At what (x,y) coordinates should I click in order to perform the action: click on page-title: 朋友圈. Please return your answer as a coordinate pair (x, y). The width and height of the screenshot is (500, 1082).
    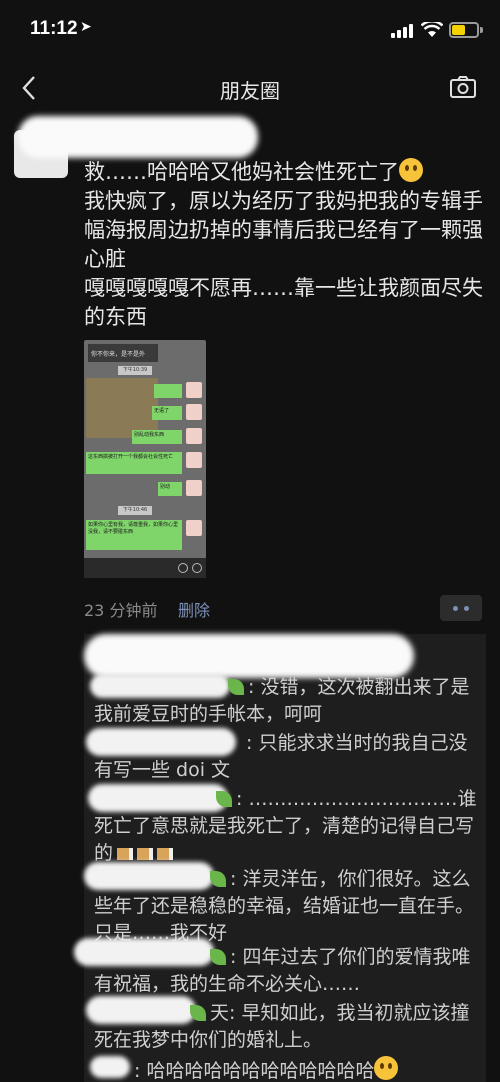
    Looking at the image, I should click on (250, 91).